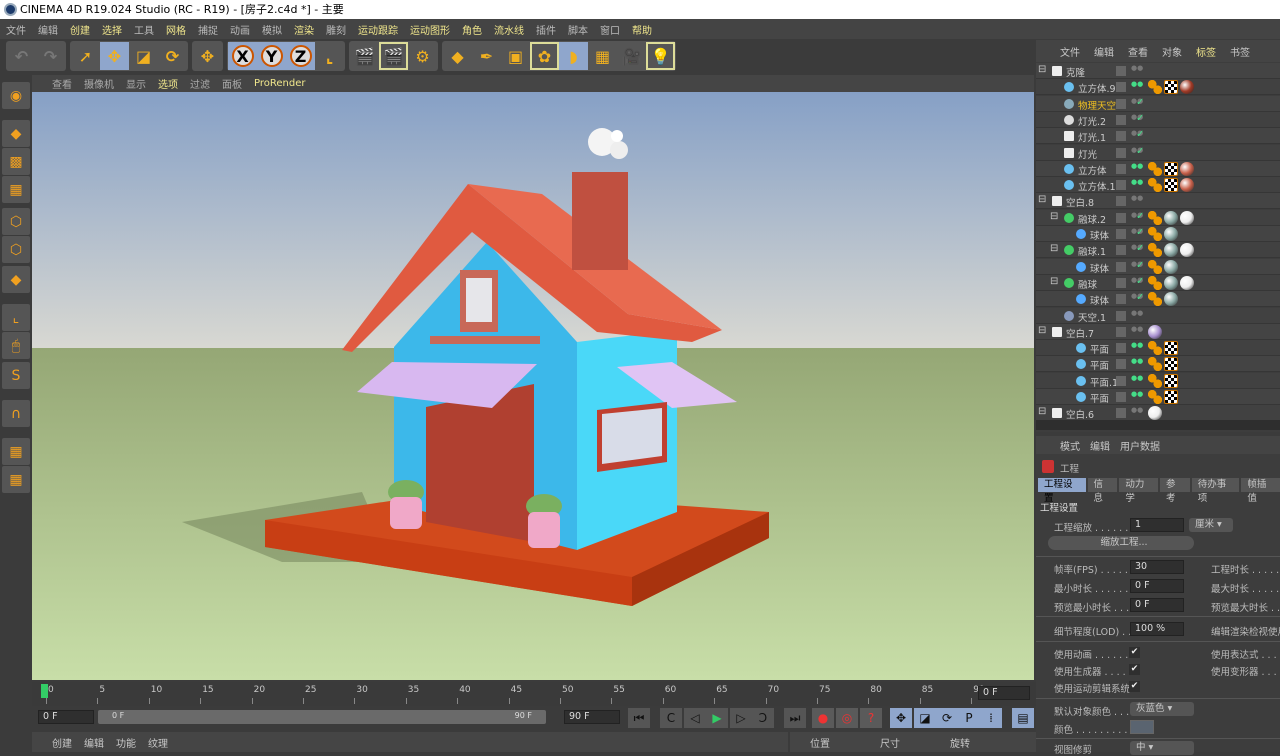  What do you see at coordinates (207, 56) in the screenshot?
I see `recent-tool-button: ✥` at bounding box center [207, 56].